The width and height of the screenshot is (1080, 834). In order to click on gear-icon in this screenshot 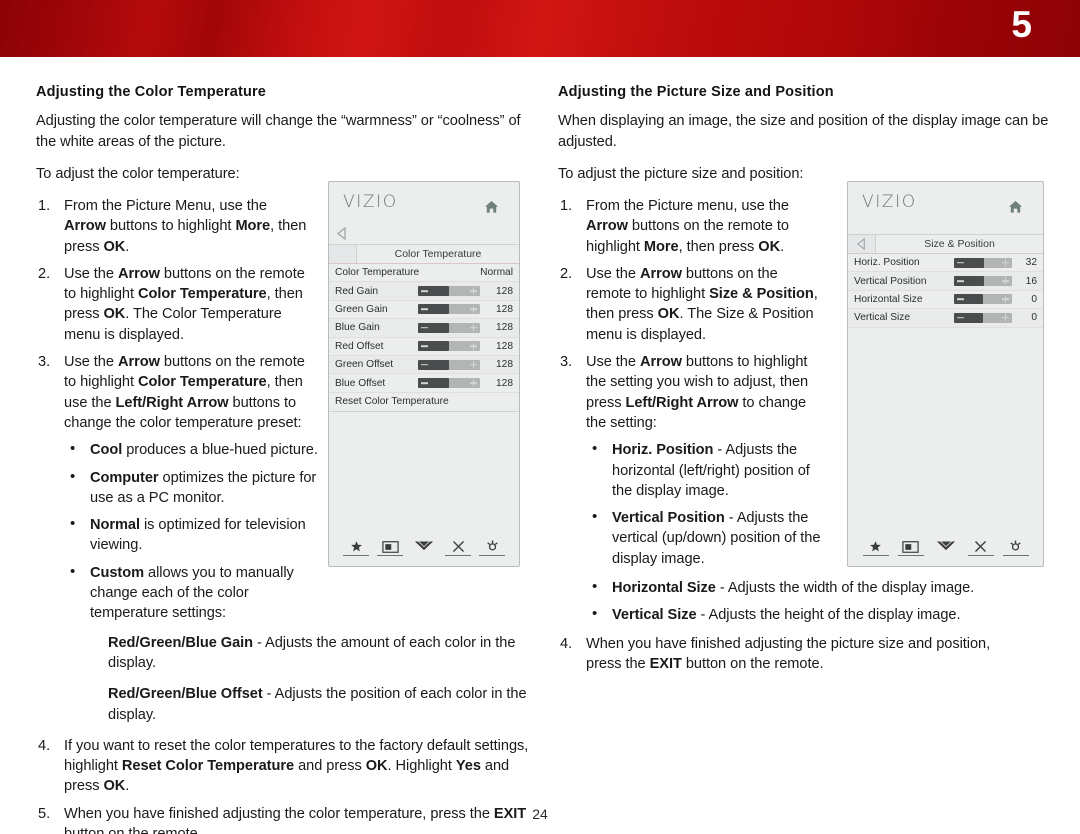, I will do `click(492, 546)`.